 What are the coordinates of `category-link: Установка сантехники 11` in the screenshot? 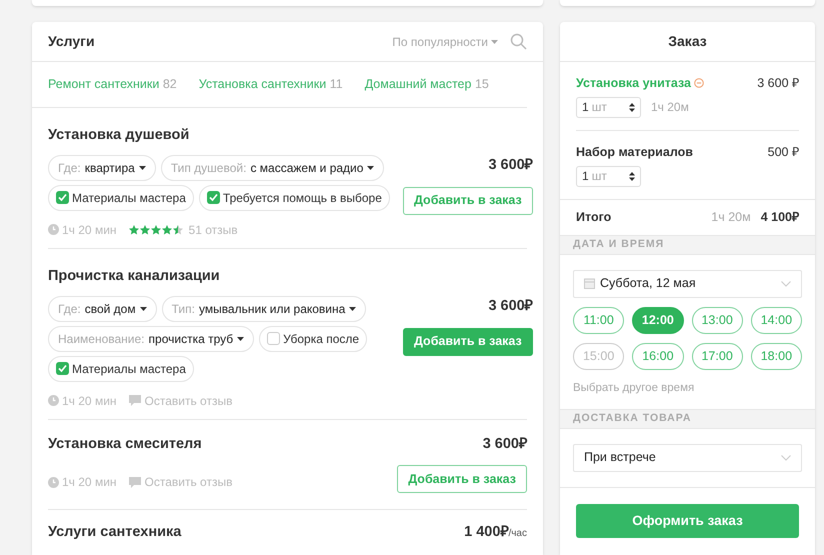 It's located at (270, 84).